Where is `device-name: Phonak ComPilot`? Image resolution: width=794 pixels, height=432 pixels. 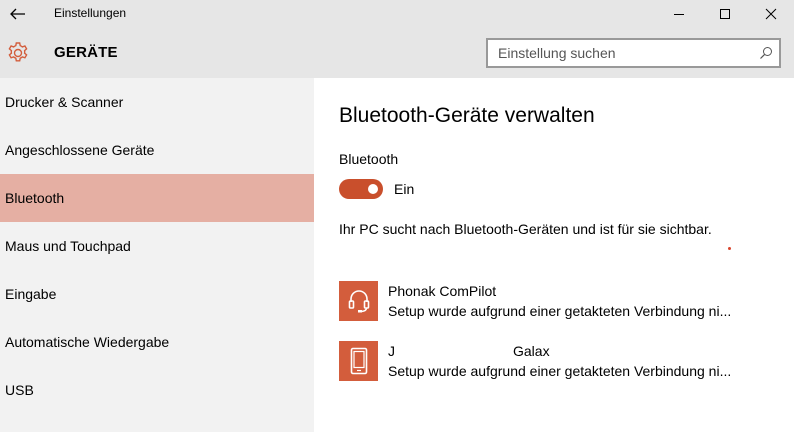 device-name: Phonak ComPilot is located at coordinates (442, 291).